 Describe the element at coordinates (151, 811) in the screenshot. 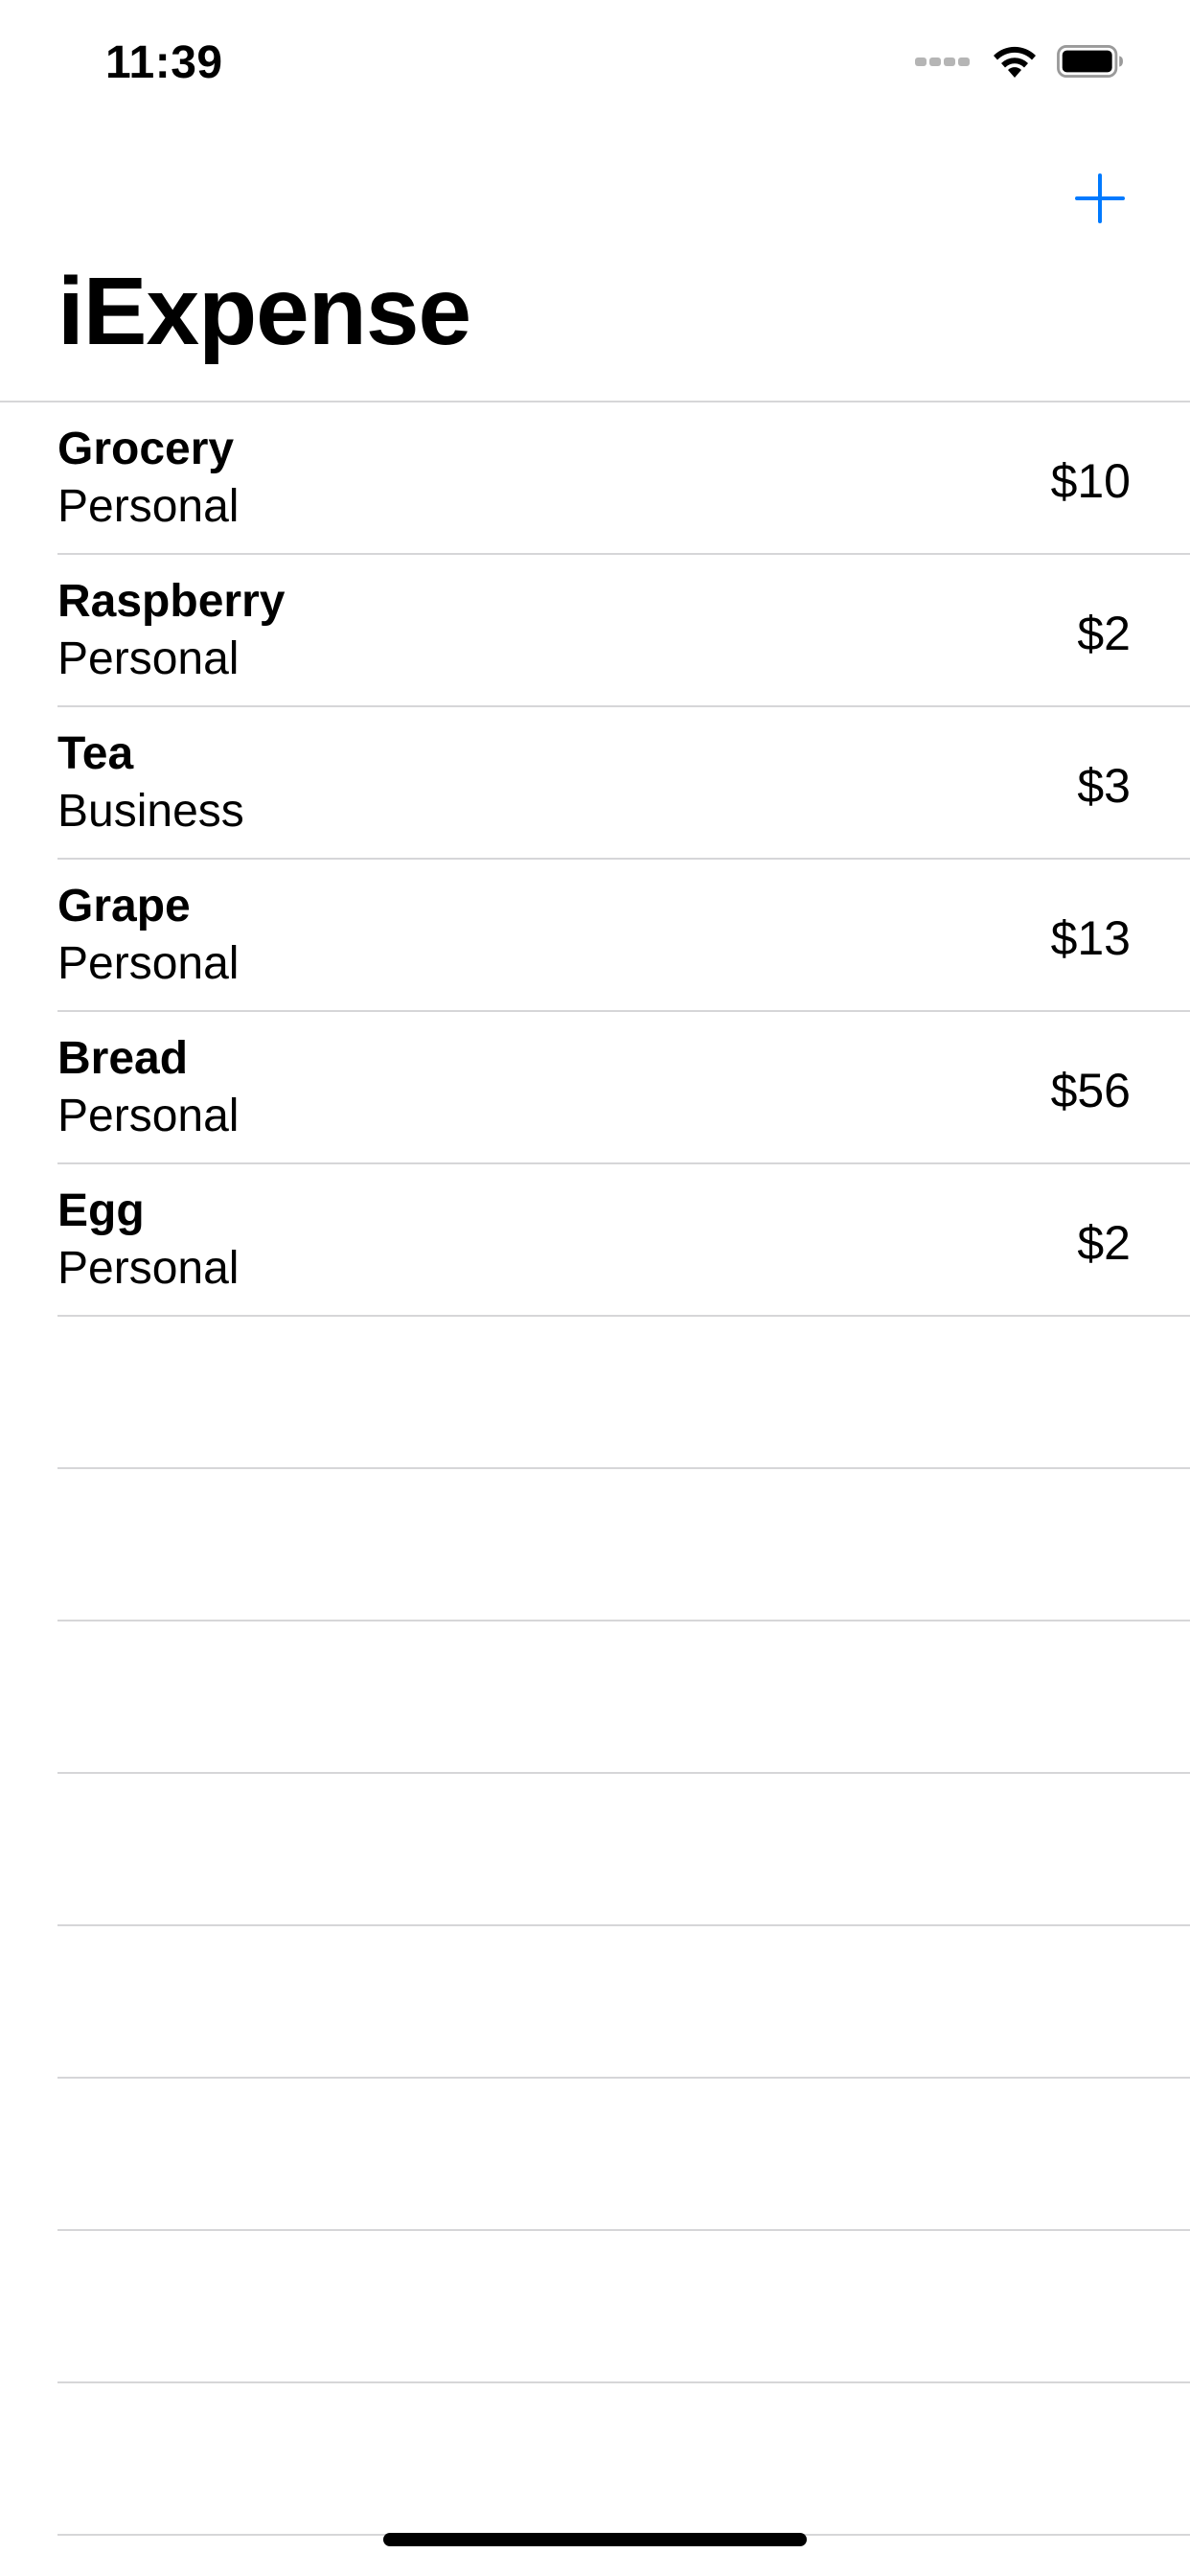

I see `expense-type: Business` at that location.